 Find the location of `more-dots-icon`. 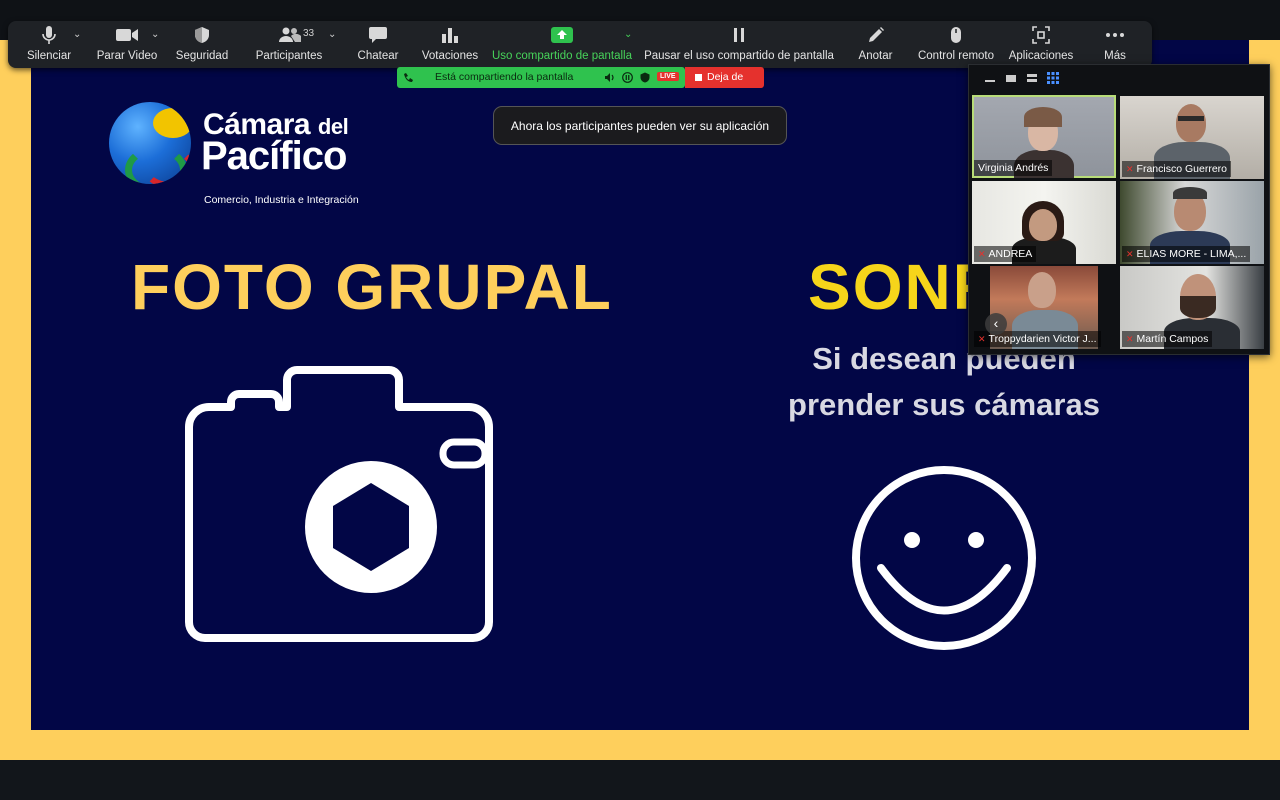

more-dots-icon is located at coordinates (1115, 35).